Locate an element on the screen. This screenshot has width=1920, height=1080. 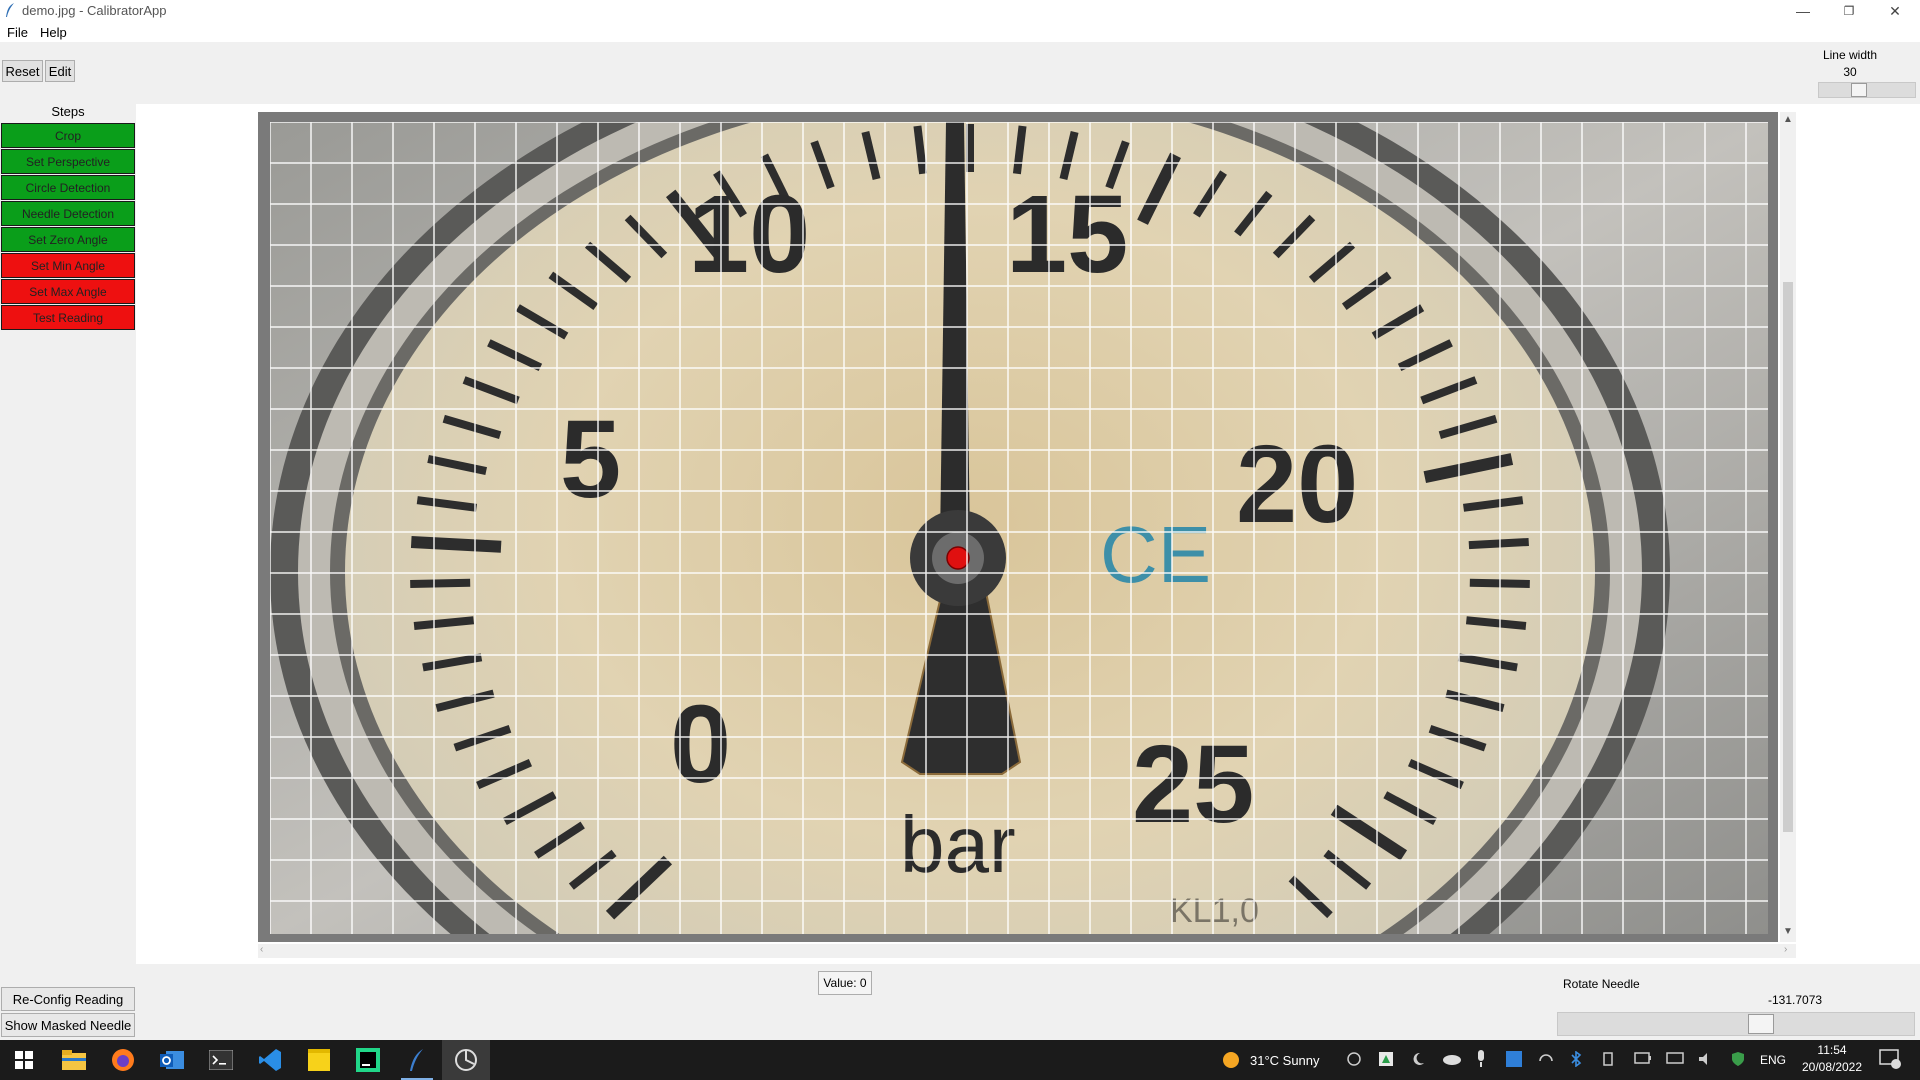
scroll-down-icon: ▼ is located at coordinates (1788, 931).